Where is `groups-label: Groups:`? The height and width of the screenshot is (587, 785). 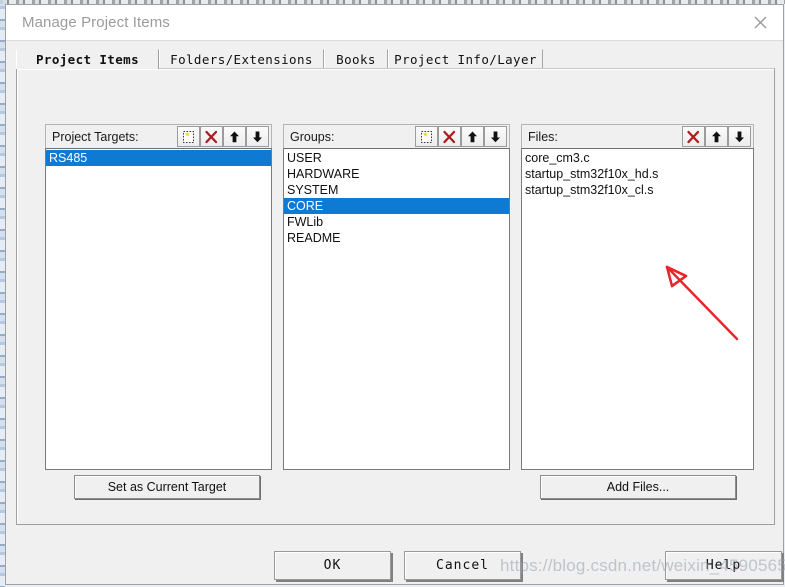
groups-label: Groups: is located at coordinates (312, 136).